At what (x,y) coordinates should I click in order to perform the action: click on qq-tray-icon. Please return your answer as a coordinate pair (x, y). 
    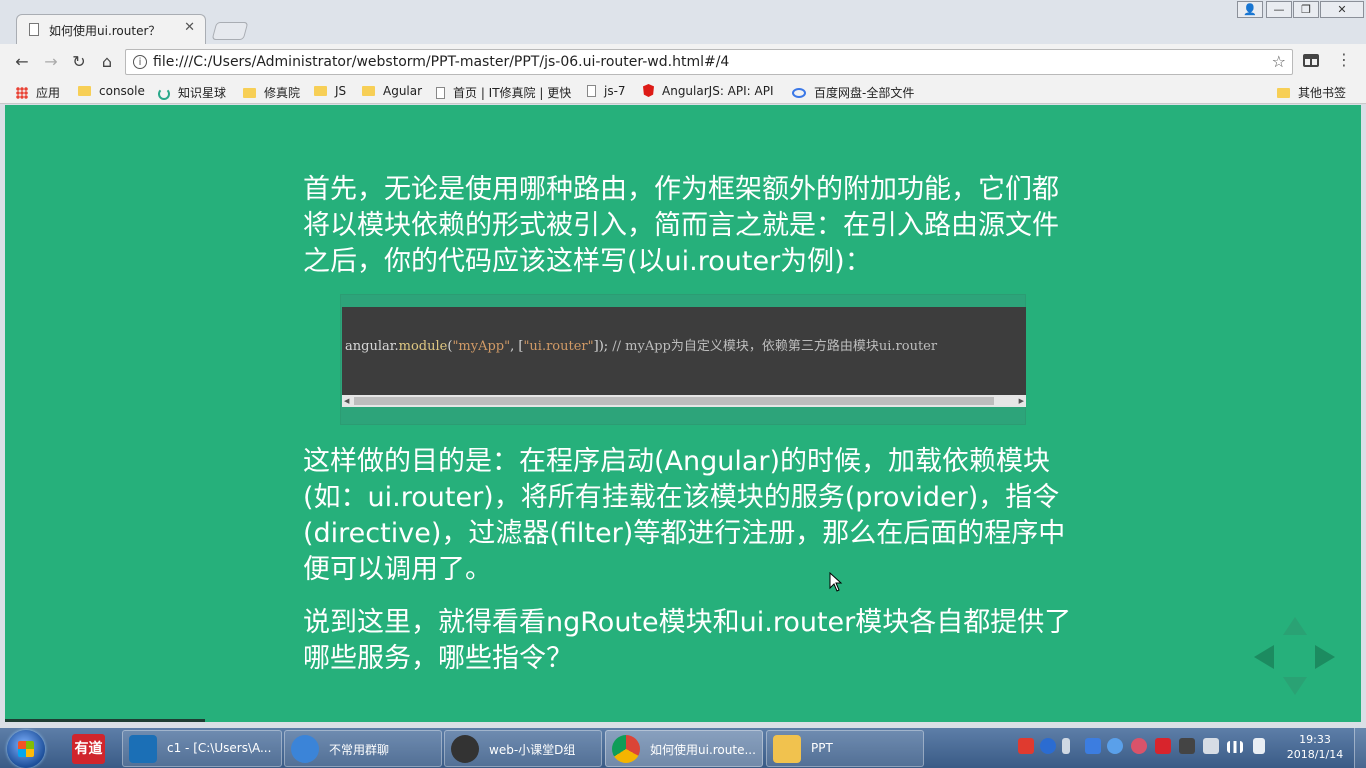
    Looking at the image, I should click on (1187, 746).